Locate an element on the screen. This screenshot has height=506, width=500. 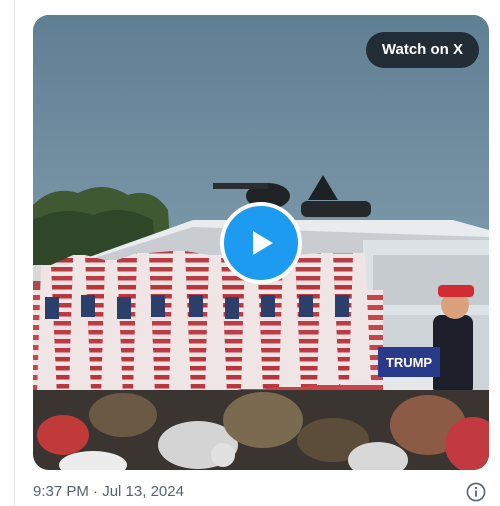
info-icon is located at coordinates (476, 492).